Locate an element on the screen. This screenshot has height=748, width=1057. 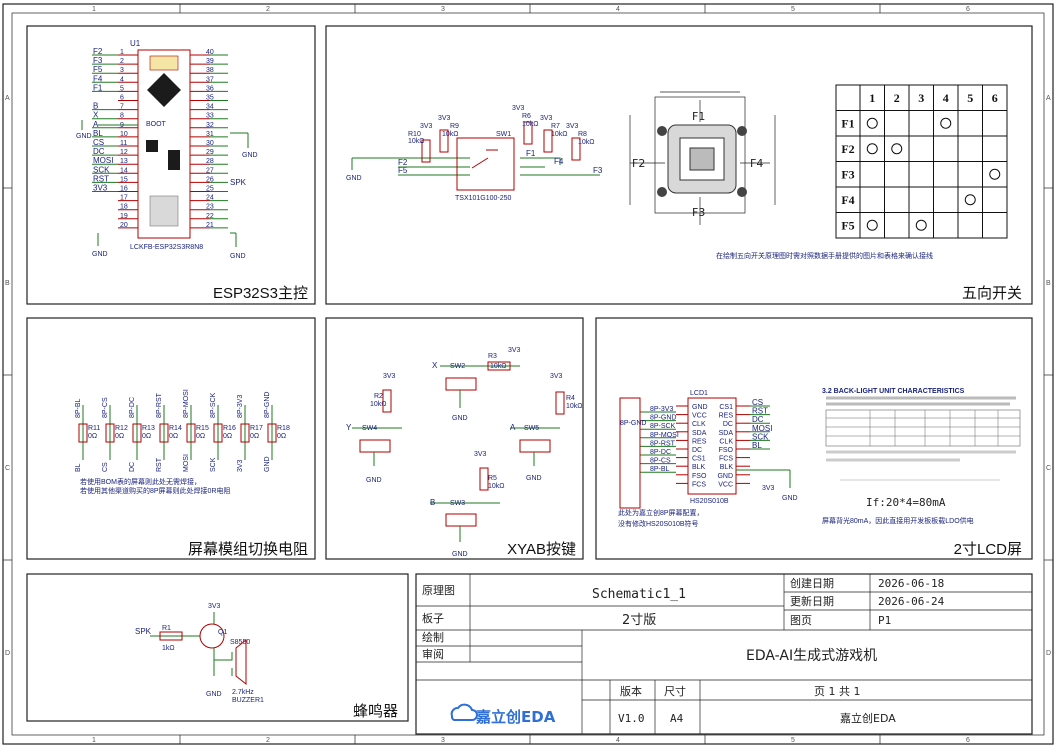
esp-pin-num: 6 is located at coordinates (122, 98).